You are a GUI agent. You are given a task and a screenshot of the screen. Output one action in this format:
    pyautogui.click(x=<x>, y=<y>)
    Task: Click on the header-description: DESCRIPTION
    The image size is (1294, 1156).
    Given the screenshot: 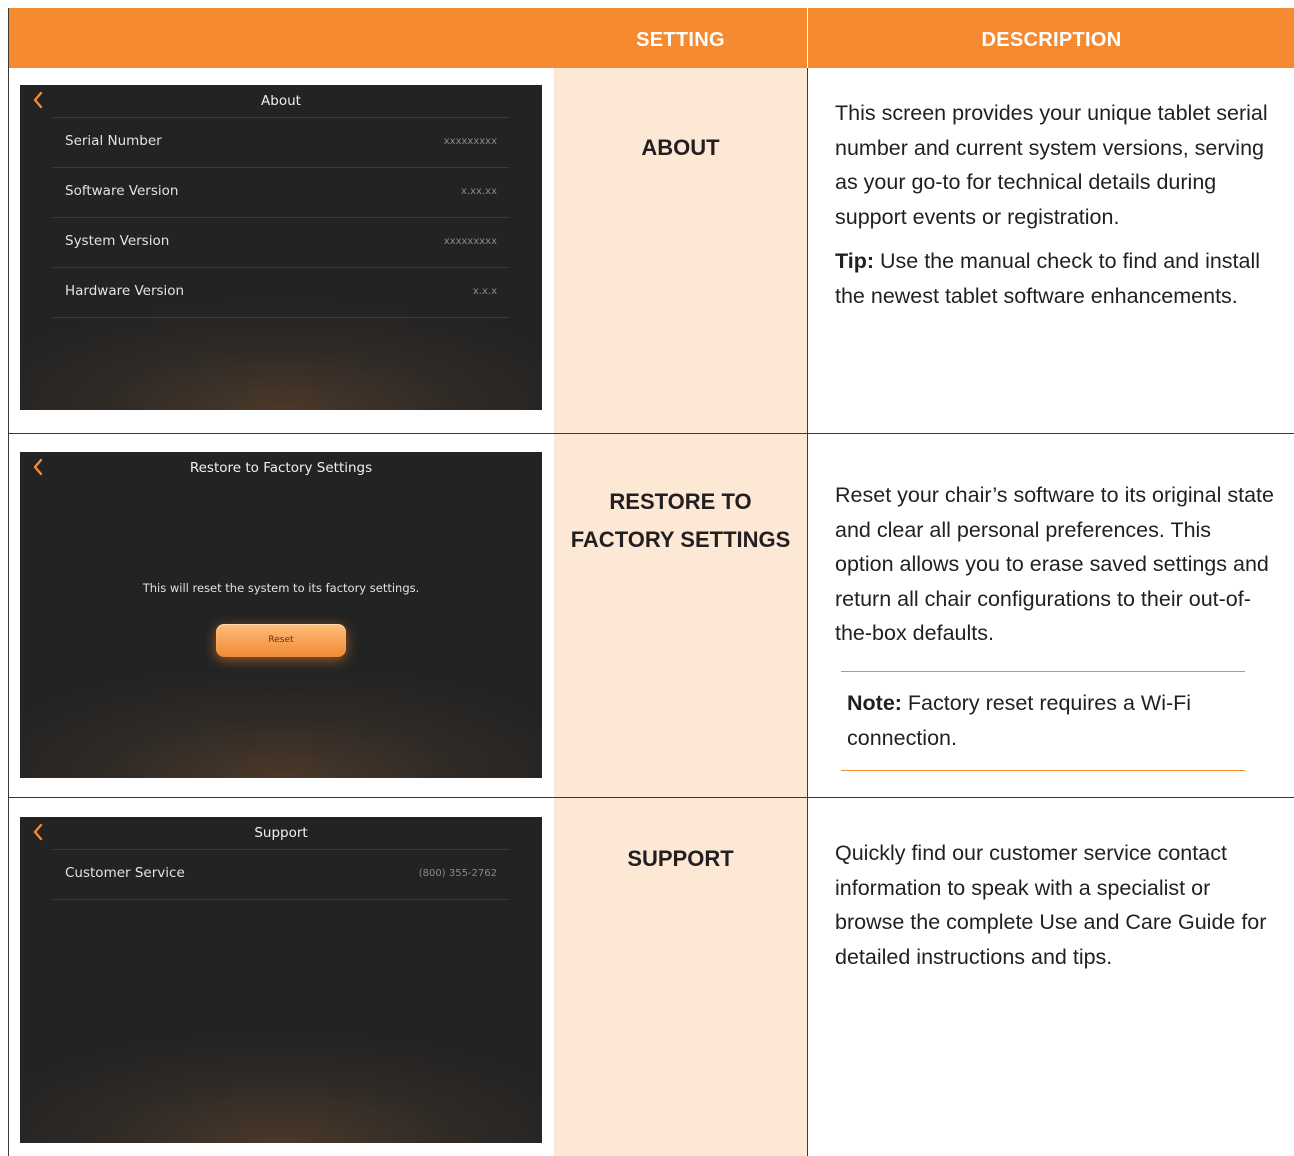 What is the action you would take?
    pyautogui.click(x=1051, y=40)
    